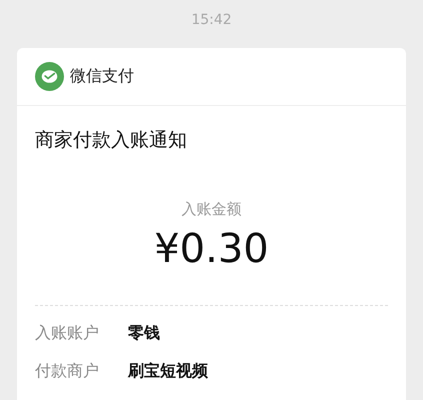 This screenshot has height=400, width=423. Describe the element at coordinates (102, 76) in the screenshot. I see `app-name: 微信支付` at that location.